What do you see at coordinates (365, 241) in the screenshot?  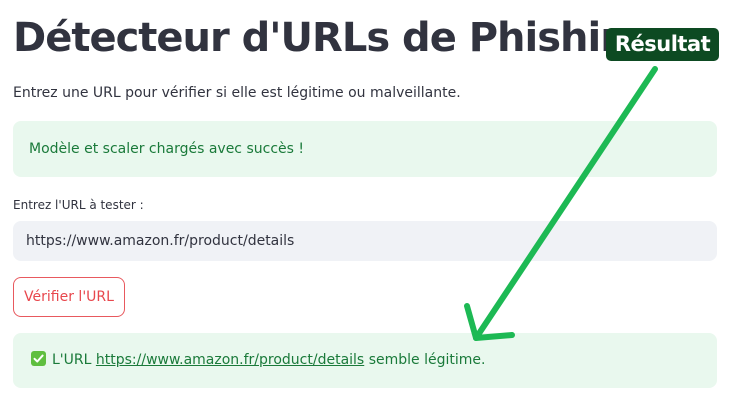 I see `url-input` at bounding box center [365, 241].